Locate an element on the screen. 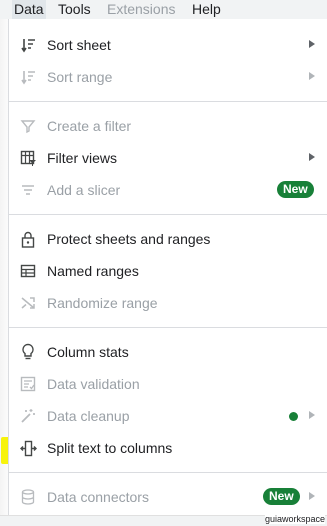 This screenshot has height=526, width=327. lock-icon is located at coordinates (28, 239).